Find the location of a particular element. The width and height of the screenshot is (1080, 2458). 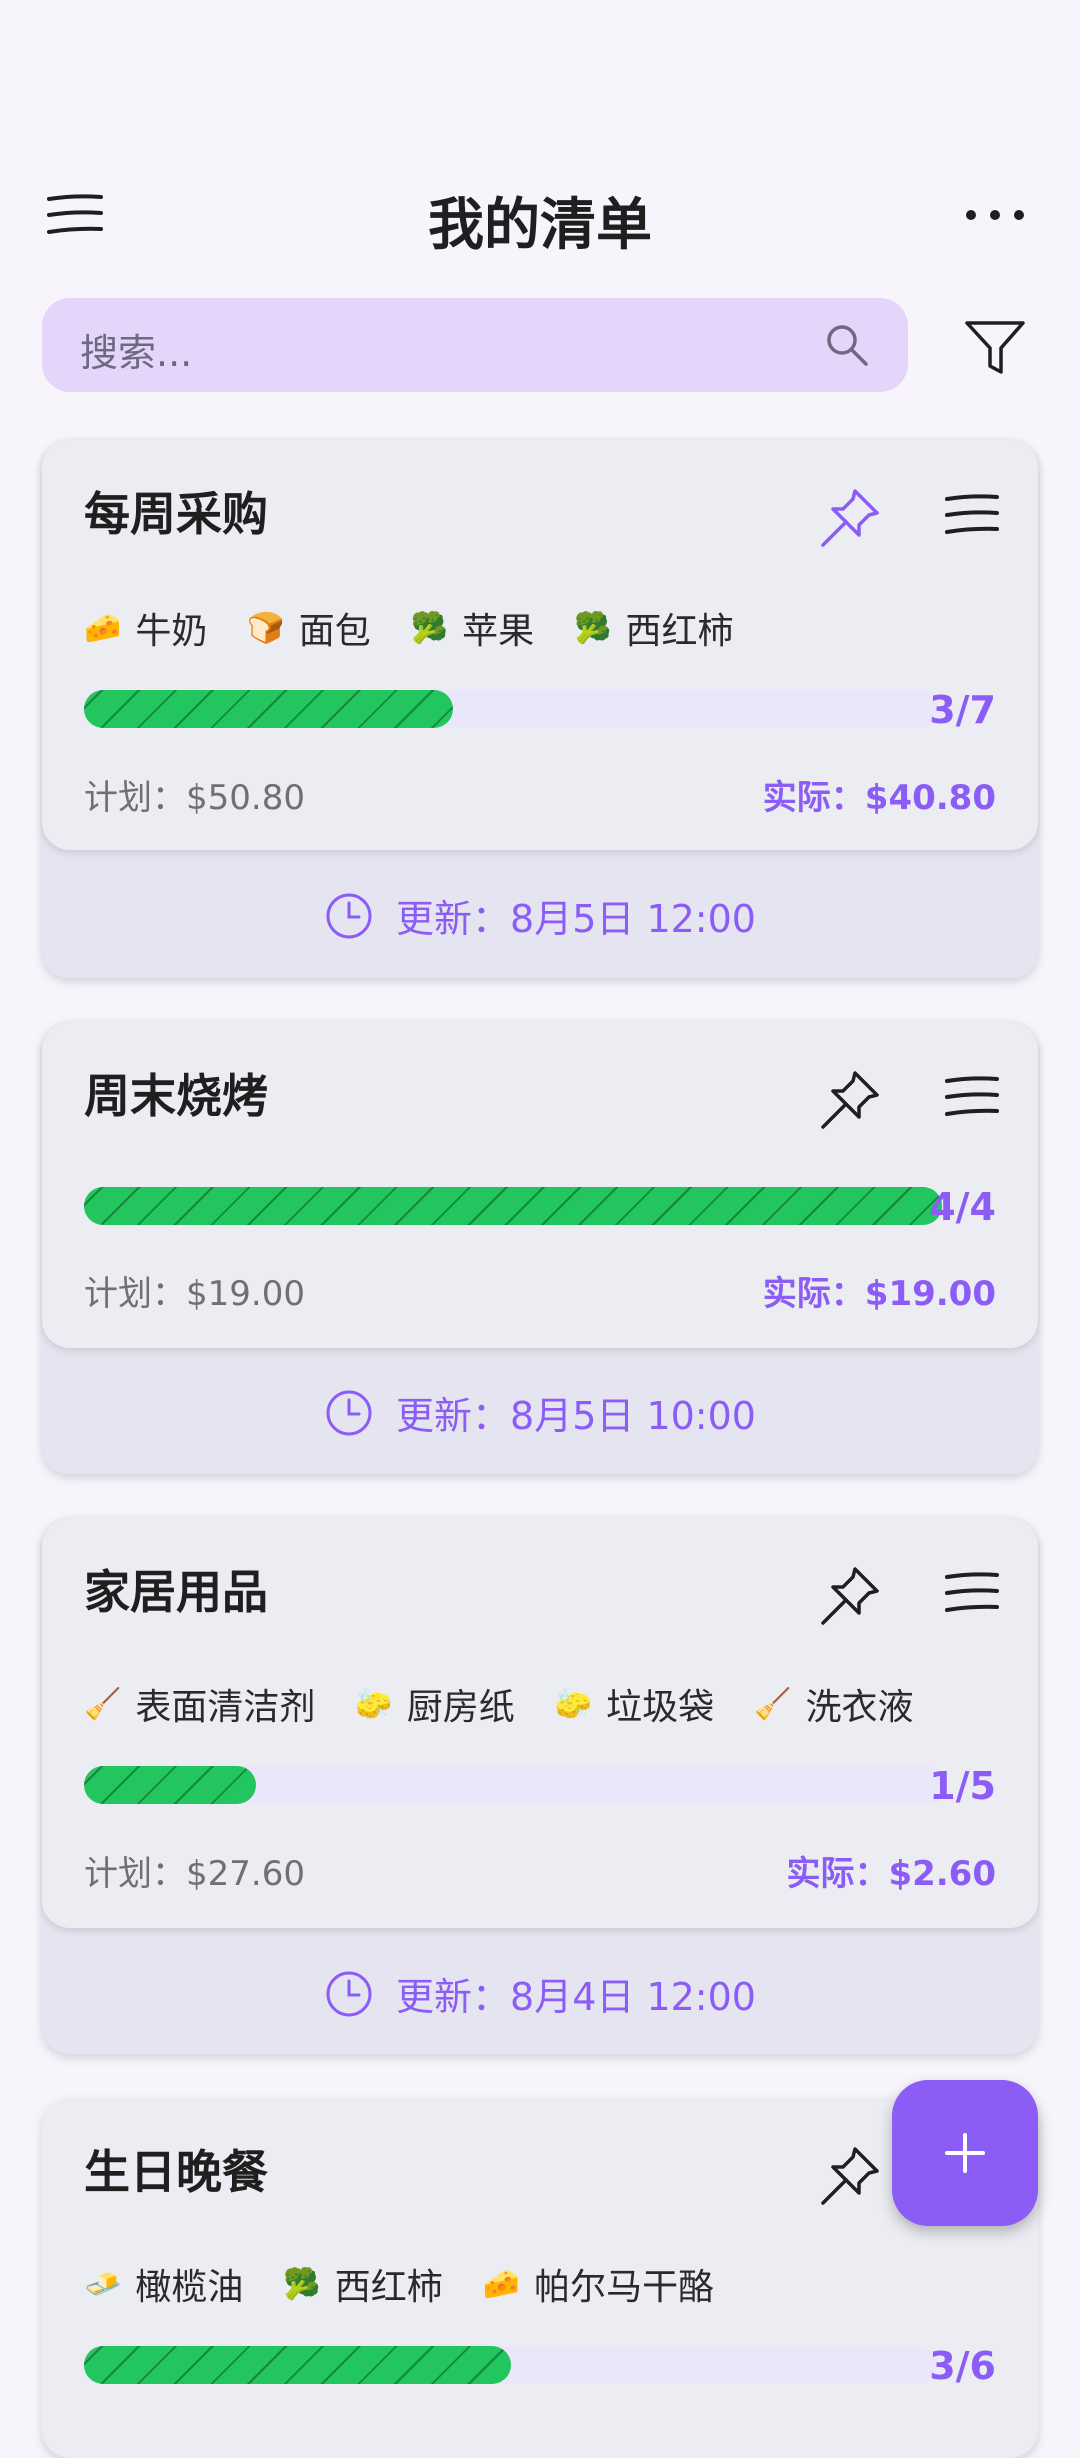

list-item: 🍞 面包 is located at coordinates (308, 628).